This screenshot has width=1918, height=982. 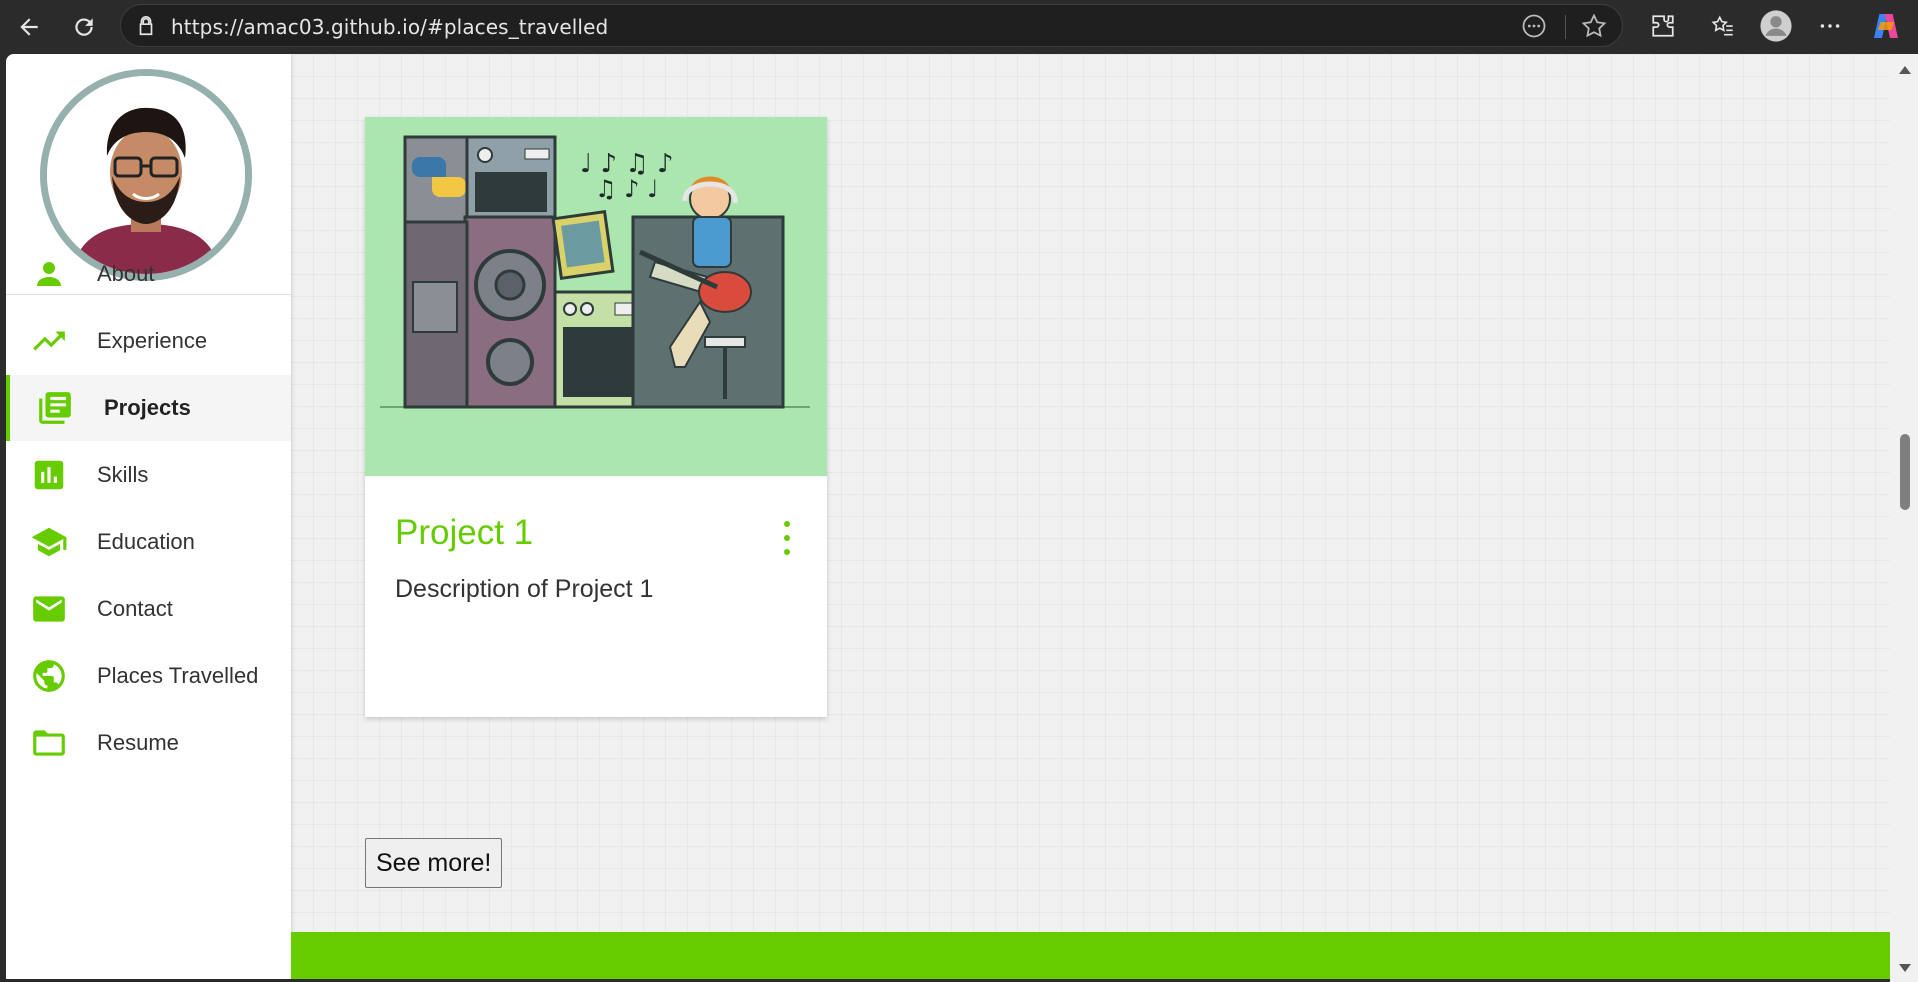 I want to click on sidebar-item-skills: Skills, so click(x=148, y=475).